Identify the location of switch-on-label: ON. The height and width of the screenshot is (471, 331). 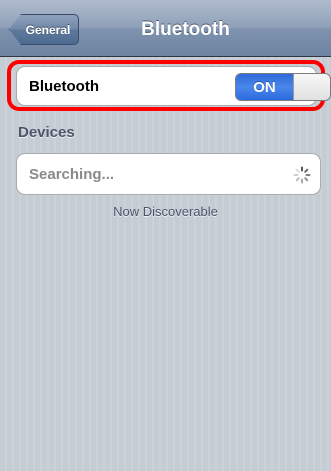
(264, 87).